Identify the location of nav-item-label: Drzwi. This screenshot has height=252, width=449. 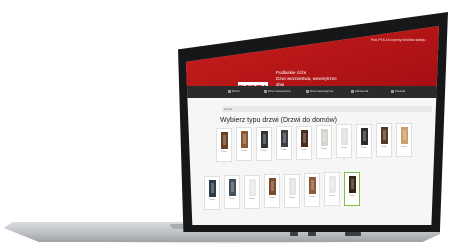
(236, 91).